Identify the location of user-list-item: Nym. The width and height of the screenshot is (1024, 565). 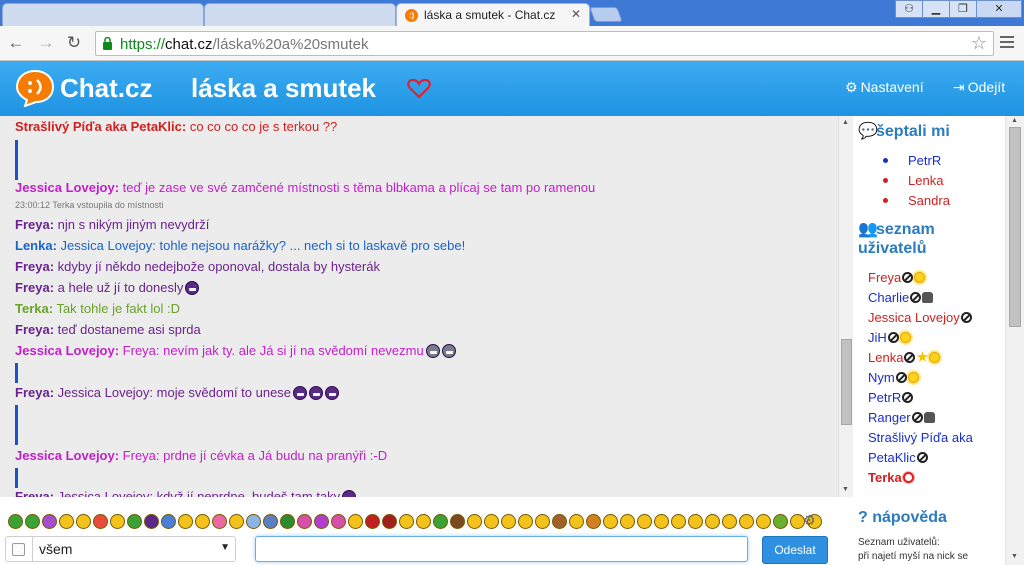
(893, 377).